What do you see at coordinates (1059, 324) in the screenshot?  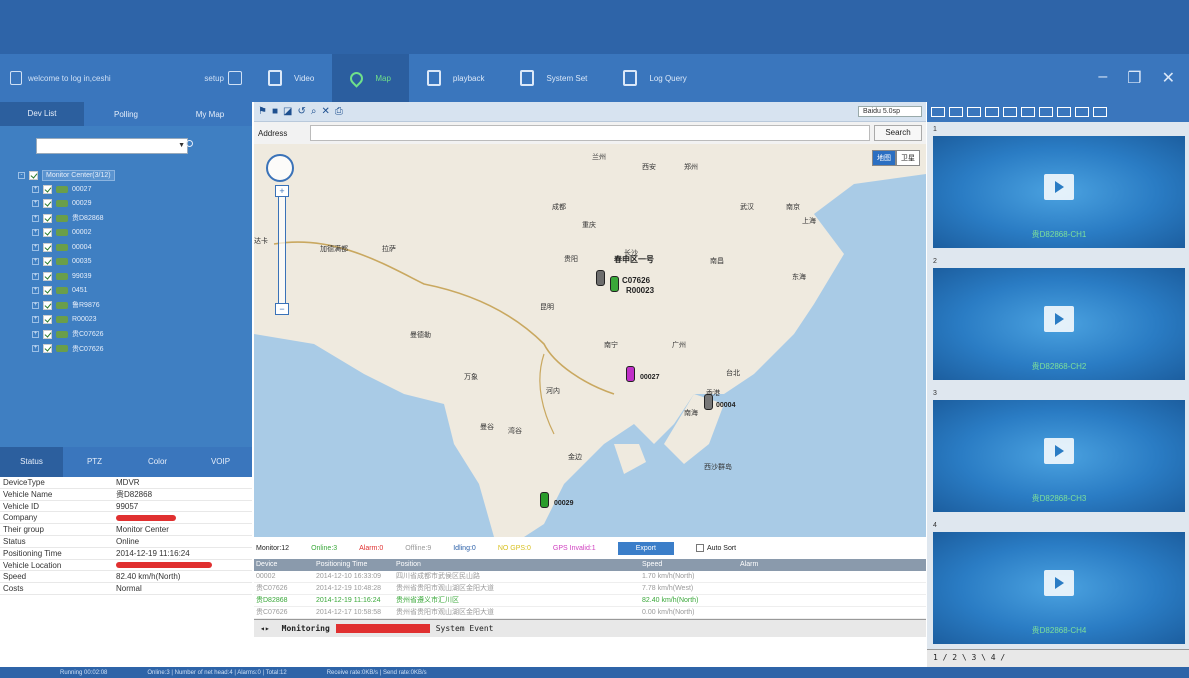 I see `video-screen: 贵D82868-CH2` at bounding box center [1059, 324].